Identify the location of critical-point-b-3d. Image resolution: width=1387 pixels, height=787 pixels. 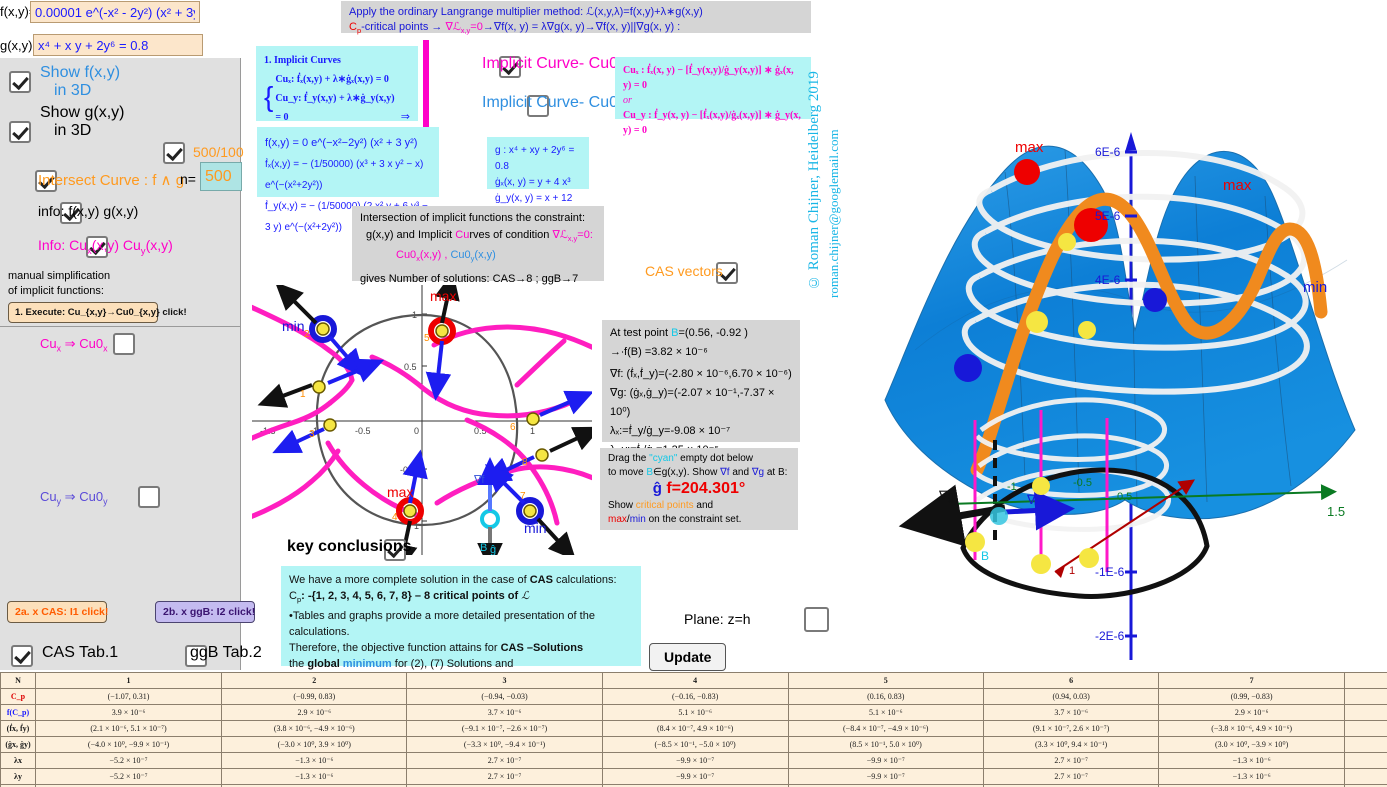
(1087, 330).